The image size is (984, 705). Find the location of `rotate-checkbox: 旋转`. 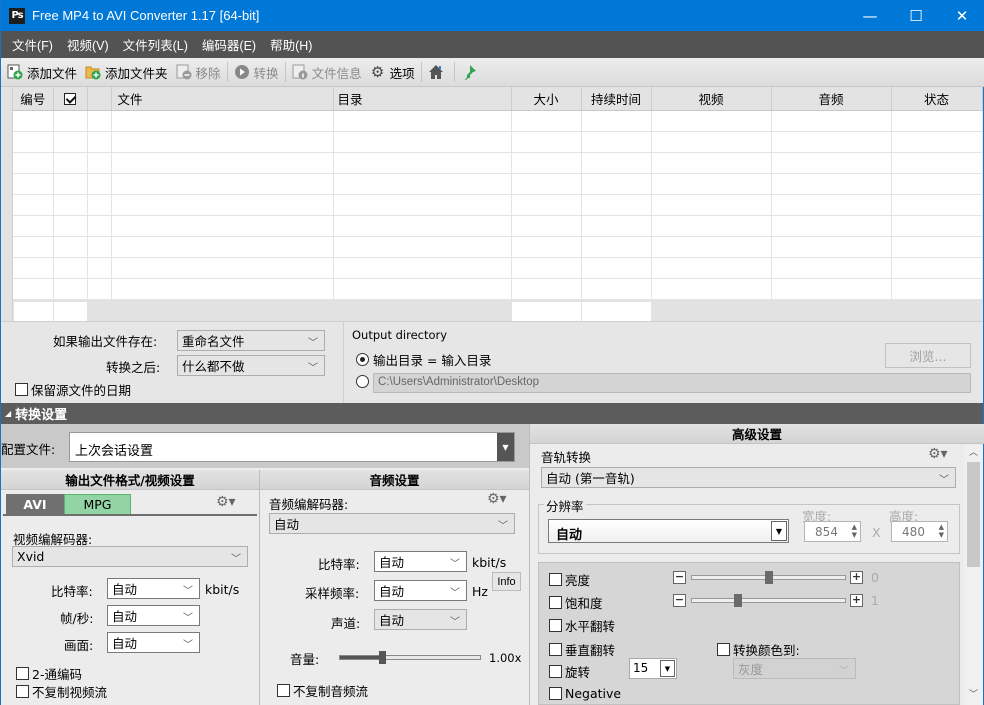

rotate-checkbox: 旋转 is located at coordinates (569, 671).